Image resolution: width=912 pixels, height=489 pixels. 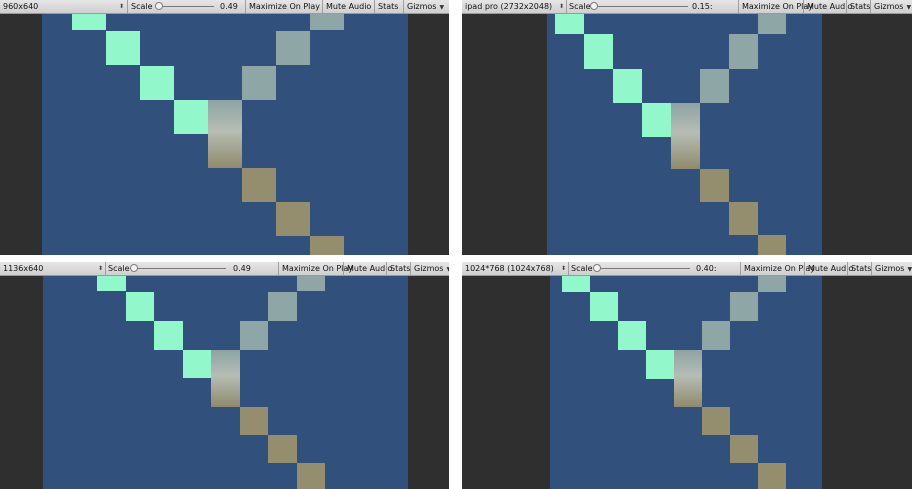 I want to click on scale-value: 0.40:, so click(x=706, y=268).